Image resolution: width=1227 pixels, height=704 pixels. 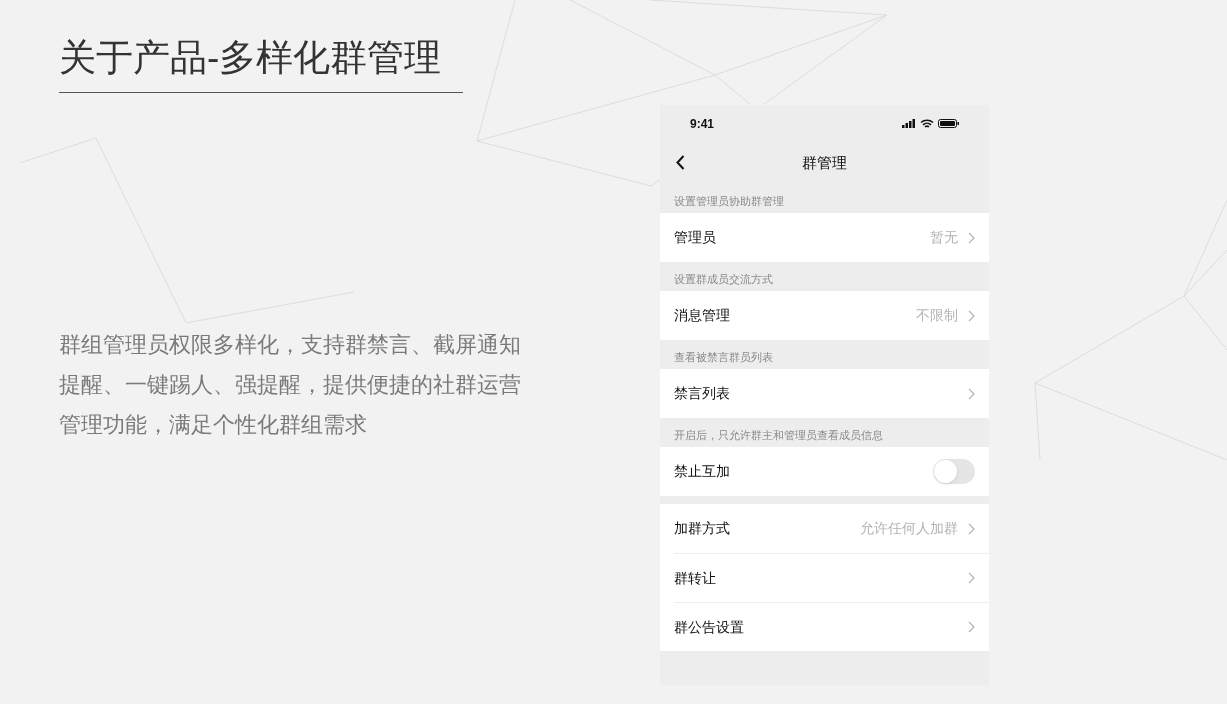 What do you see at coordinates (831, 626) in the screenshot?
I see `settings-row: 群公告设置` at bounding box center [831, 626].